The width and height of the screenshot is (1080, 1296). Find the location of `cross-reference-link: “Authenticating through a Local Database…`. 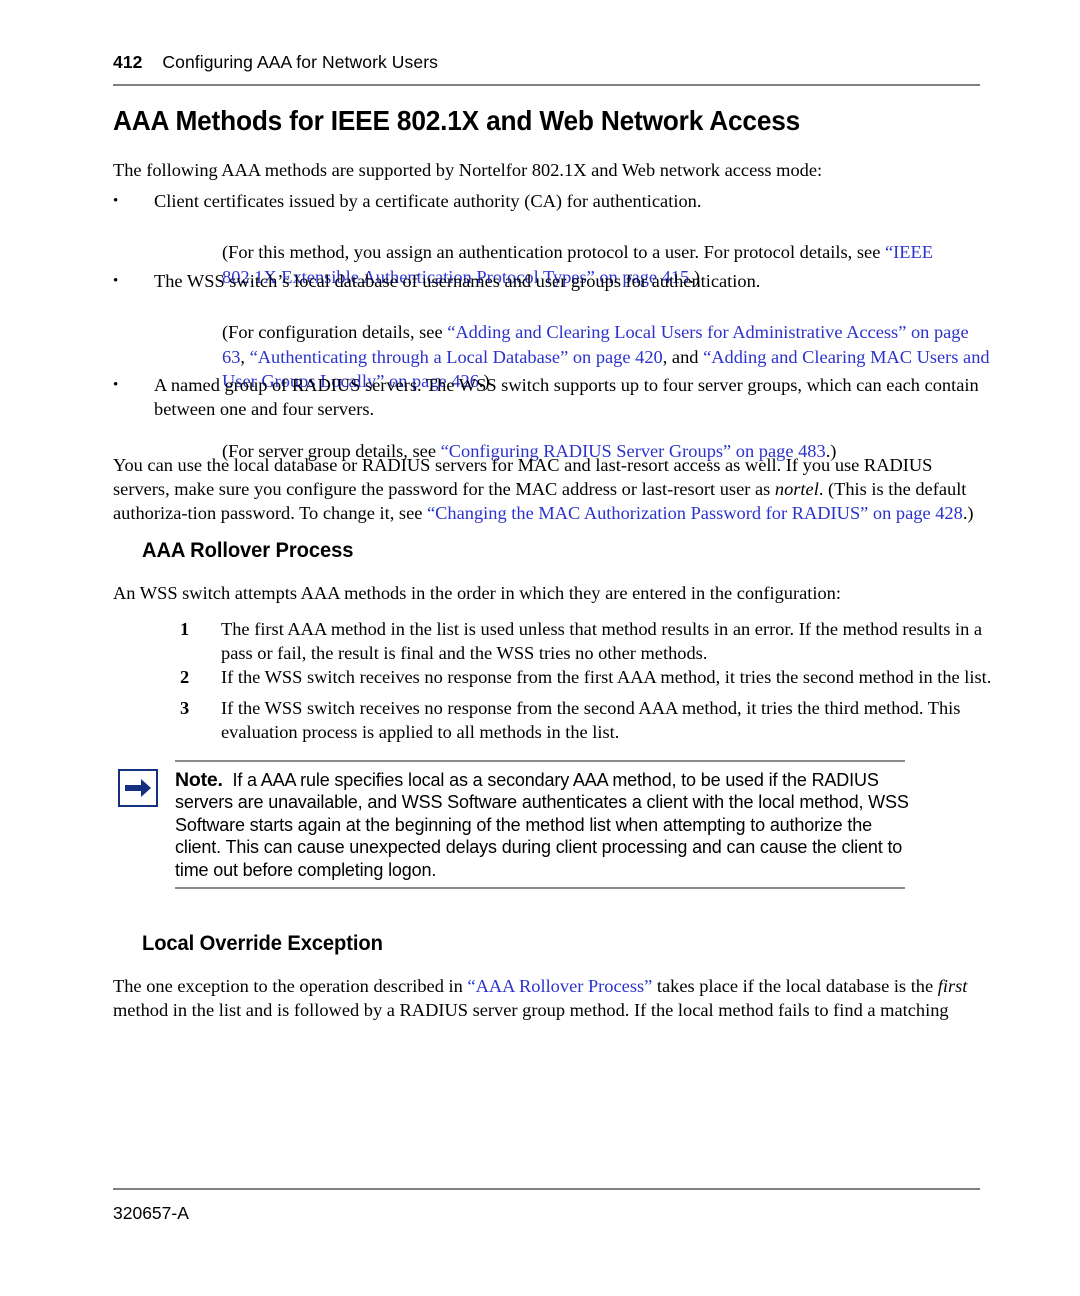

cross-reference-link: “Authenticating through a Local Database… is located at coordinates (456, 357).